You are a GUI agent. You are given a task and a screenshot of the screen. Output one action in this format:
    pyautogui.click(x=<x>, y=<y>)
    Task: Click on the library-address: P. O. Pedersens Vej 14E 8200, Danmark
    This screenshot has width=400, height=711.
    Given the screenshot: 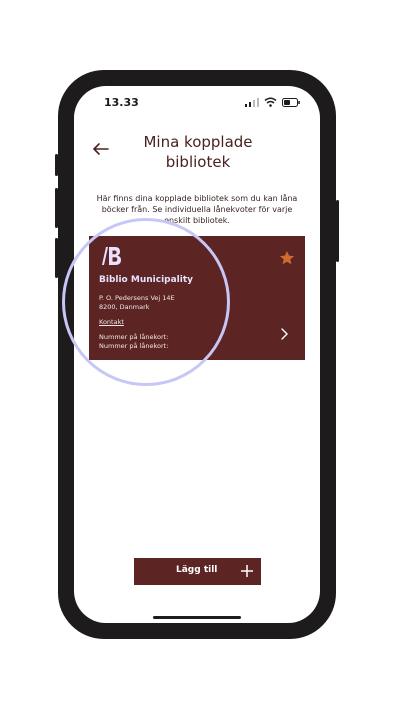 What is the action you would take?
    pyautogui.click(x=137, y=303)
    